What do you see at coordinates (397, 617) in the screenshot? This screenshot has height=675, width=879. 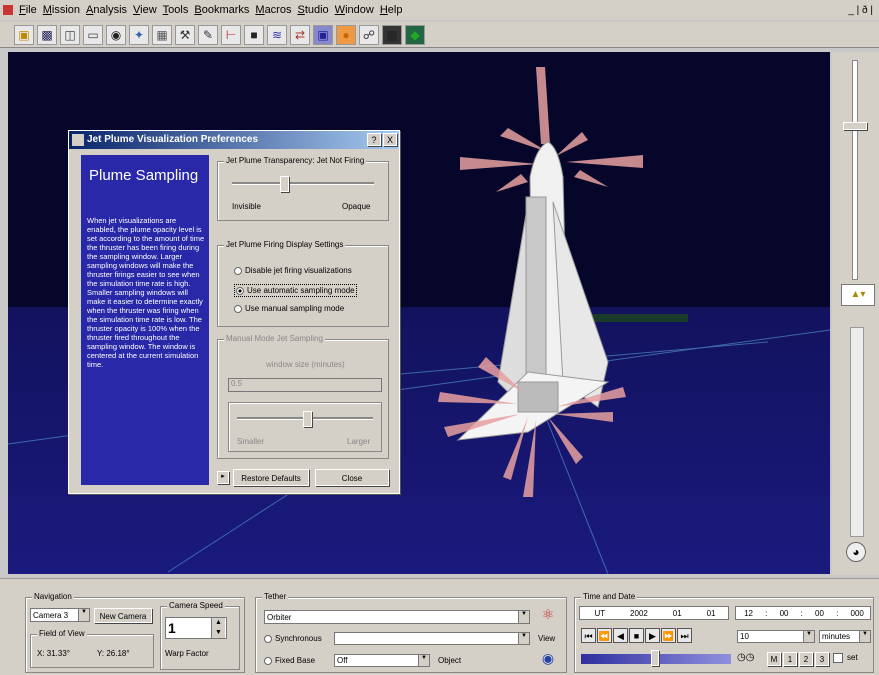 I see `tether-target-select: Orbiter ▼` at bounding box center [397, 617].